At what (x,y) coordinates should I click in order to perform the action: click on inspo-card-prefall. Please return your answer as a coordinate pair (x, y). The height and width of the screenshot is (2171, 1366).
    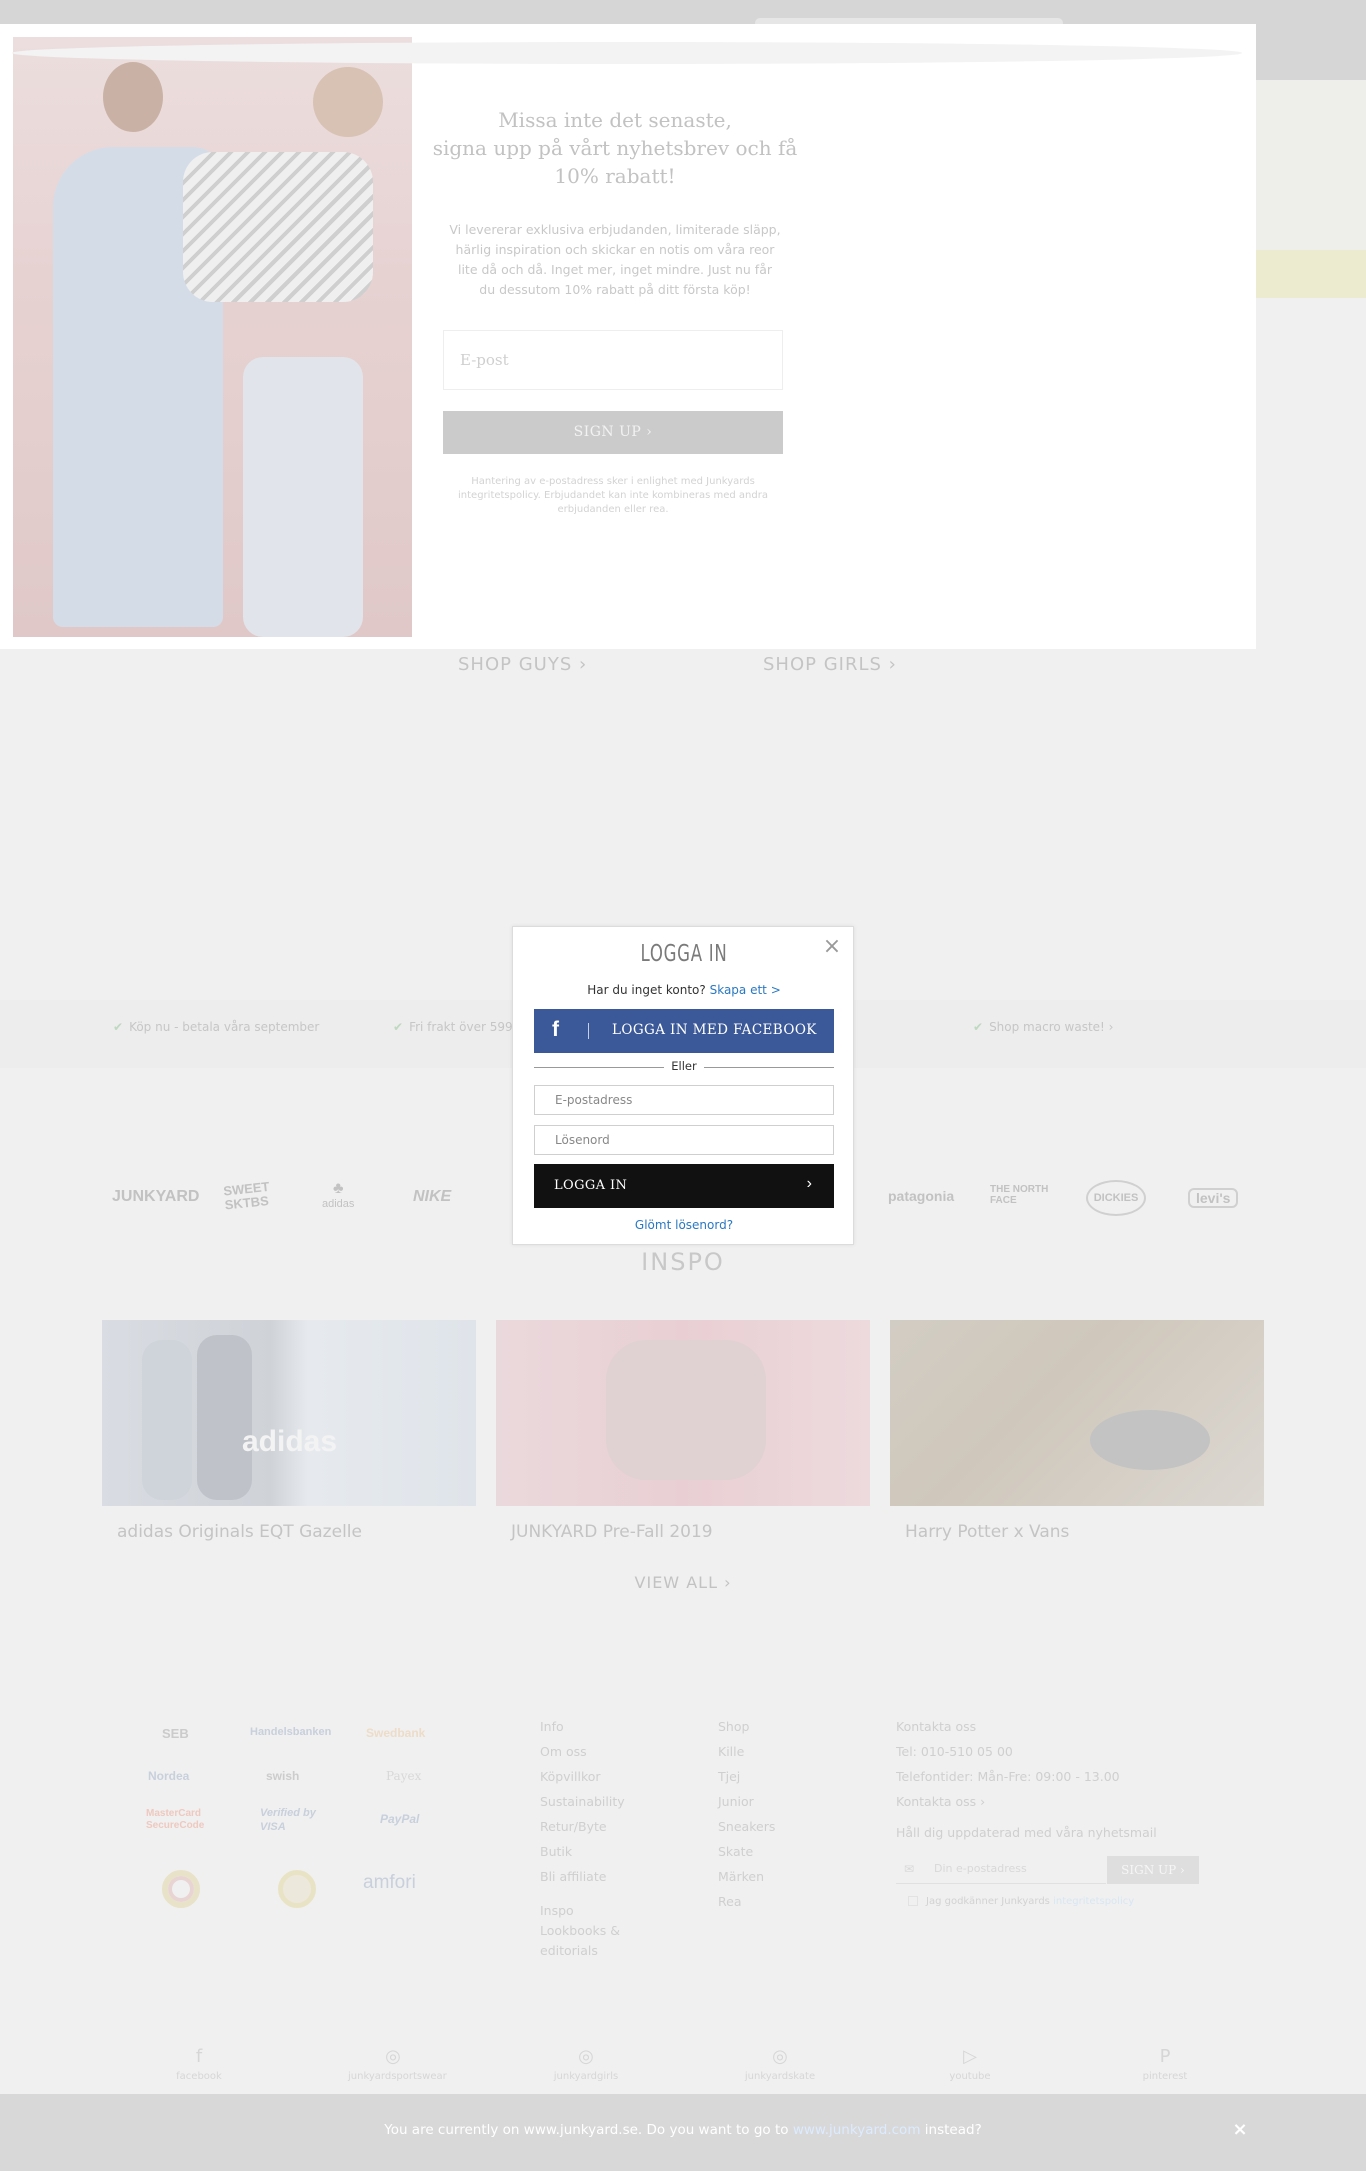
    Looking at the image, I should click on (683, 1413).